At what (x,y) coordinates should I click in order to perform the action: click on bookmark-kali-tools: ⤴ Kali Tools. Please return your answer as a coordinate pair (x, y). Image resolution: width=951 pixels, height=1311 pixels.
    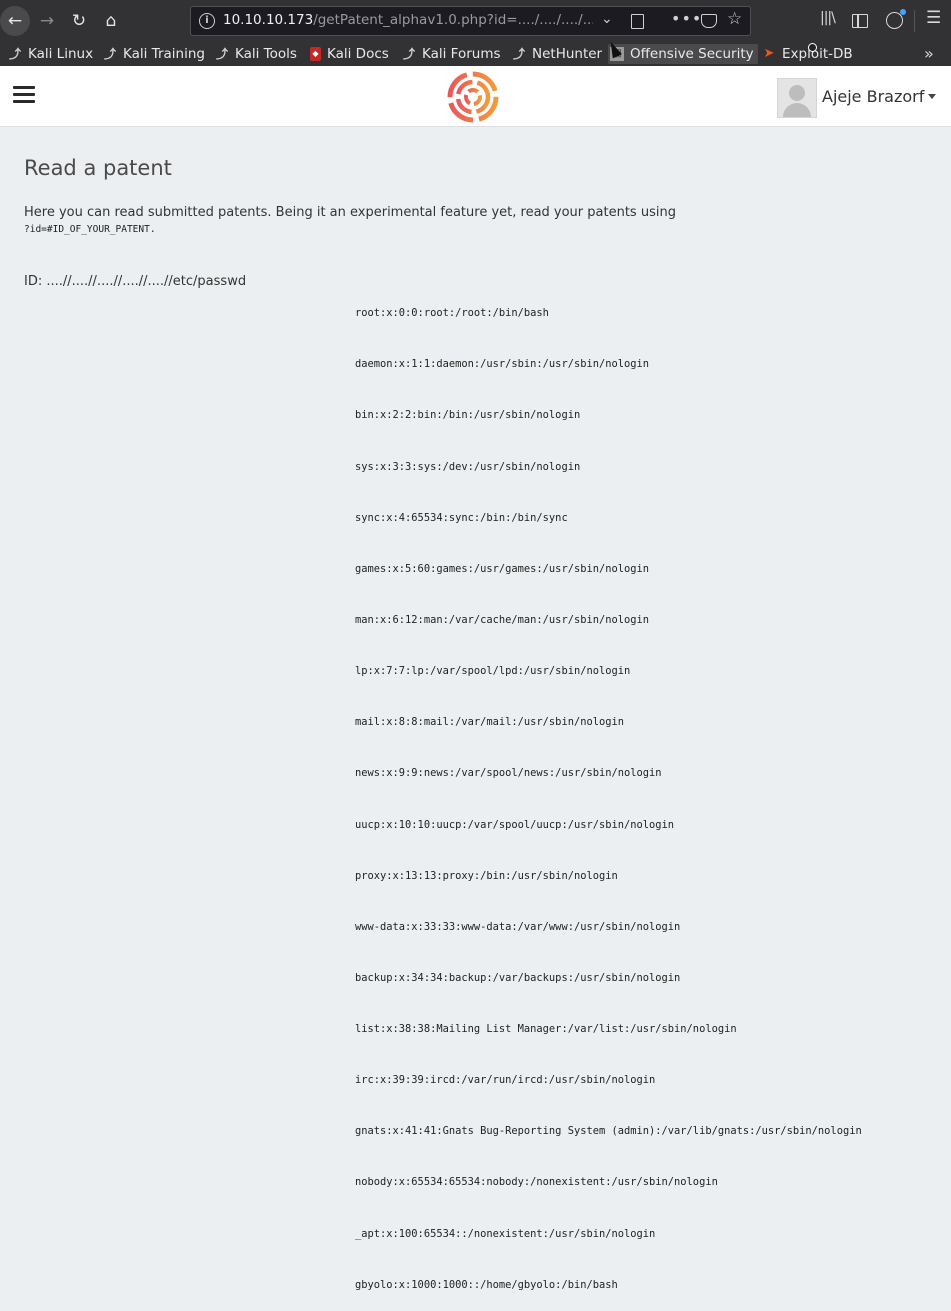
    Looking at the image, I should click on (256, 54).